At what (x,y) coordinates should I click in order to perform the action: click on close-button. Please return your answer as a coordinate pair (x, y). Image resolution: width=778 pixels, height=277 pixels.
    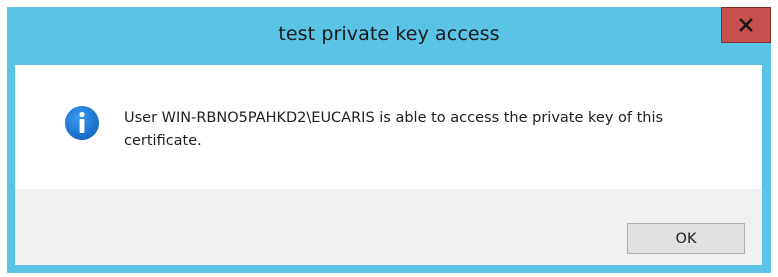
    Looking at the image, I should click on (746, 25).